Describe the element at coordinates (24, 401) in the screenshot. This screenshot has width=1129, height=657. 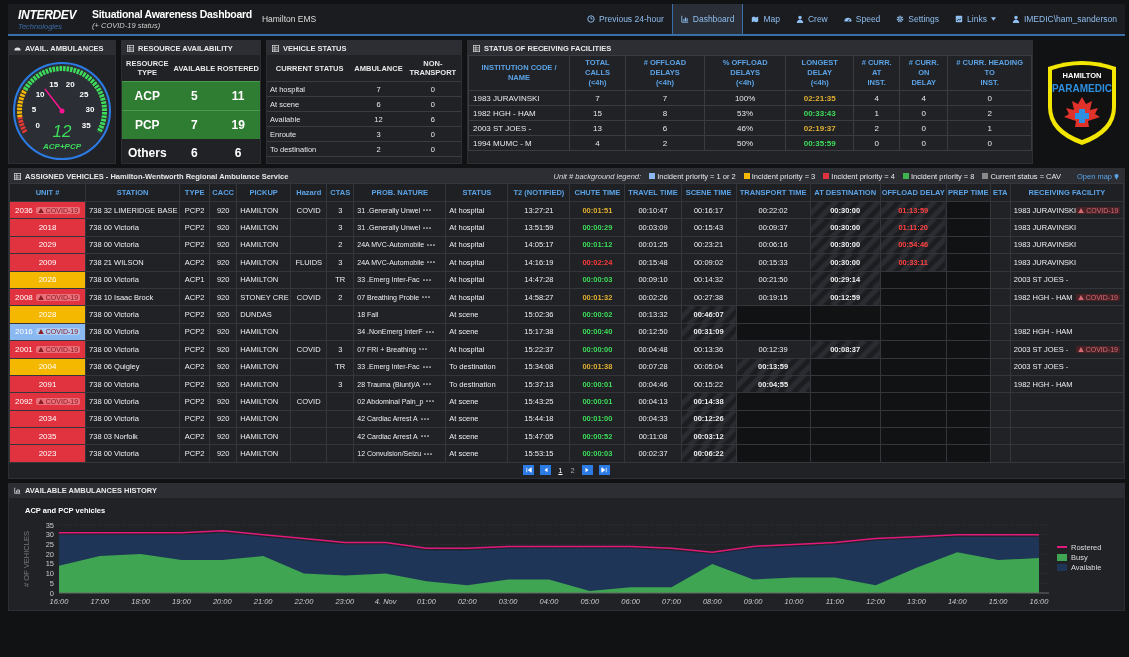
I see `unit-number: 2092` at that location.